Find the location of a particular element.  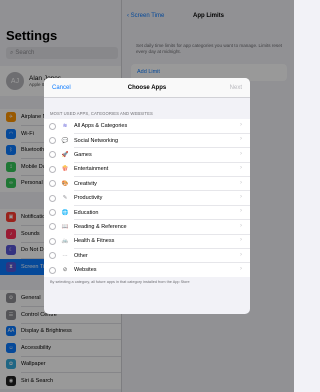

book-icon: 📖 is located at coordinates (65, 226).